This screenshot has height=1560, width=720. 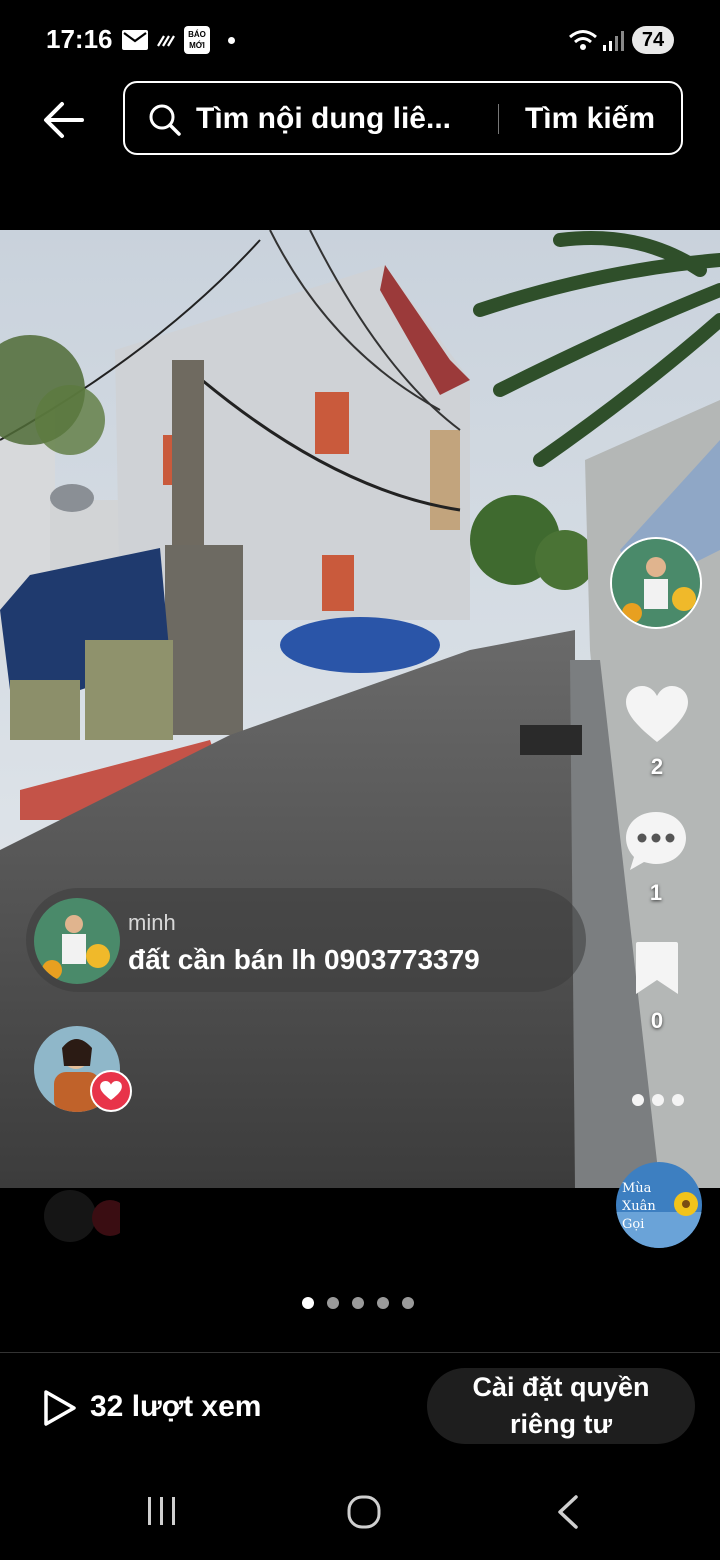 I want to click on back-button, so click(x=65, y=120).